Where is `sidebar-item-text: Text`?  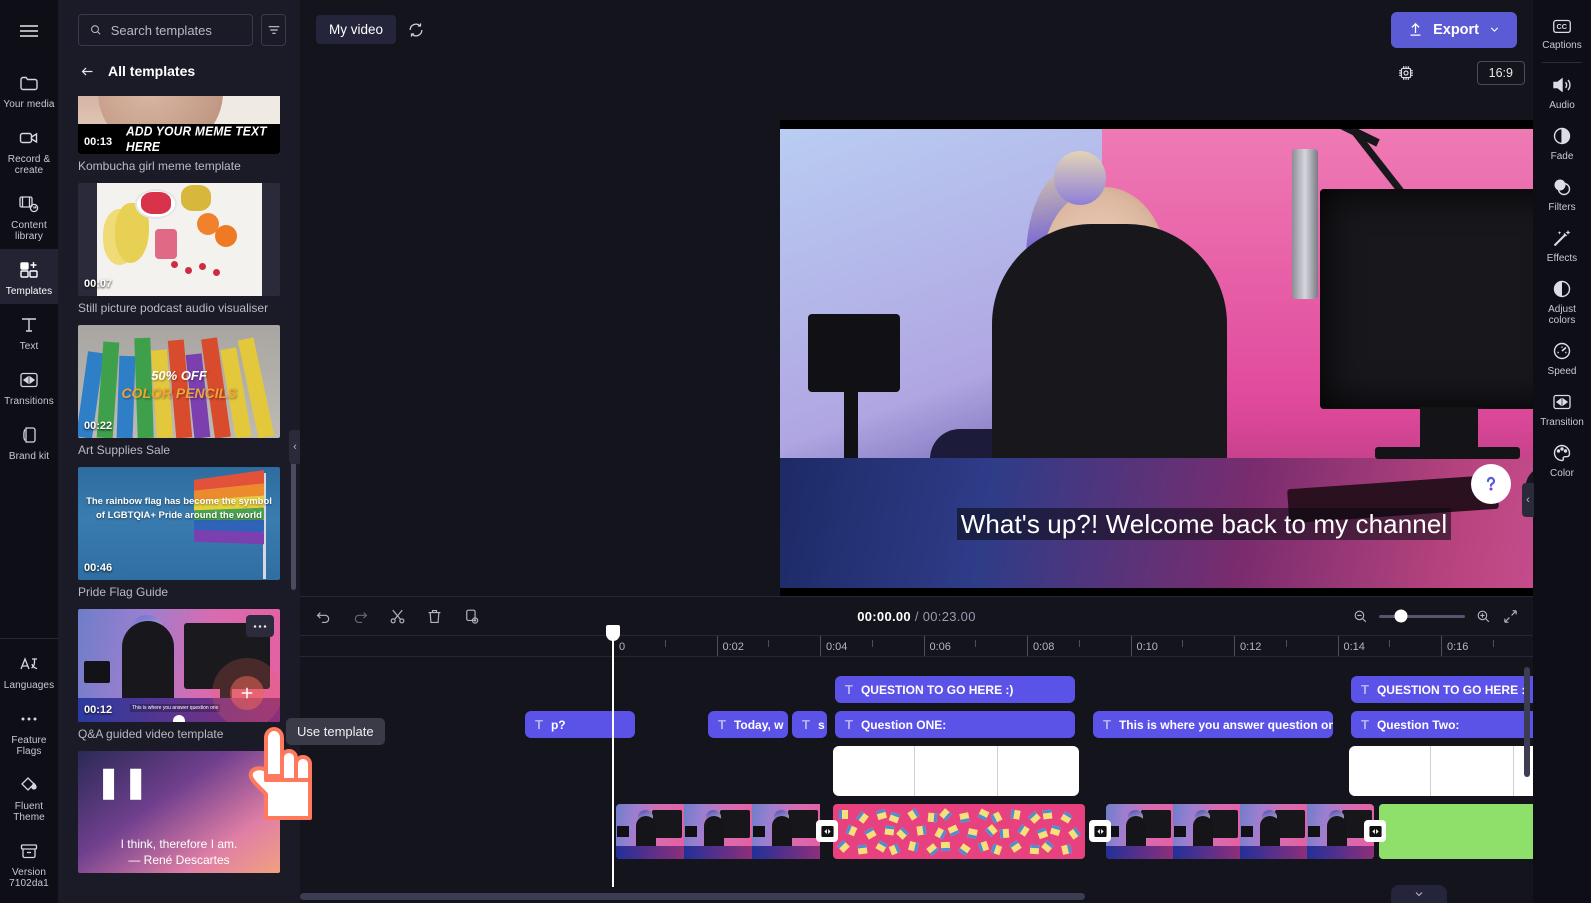
sidebar-item-text: Text is located at coordinates (29, 331).